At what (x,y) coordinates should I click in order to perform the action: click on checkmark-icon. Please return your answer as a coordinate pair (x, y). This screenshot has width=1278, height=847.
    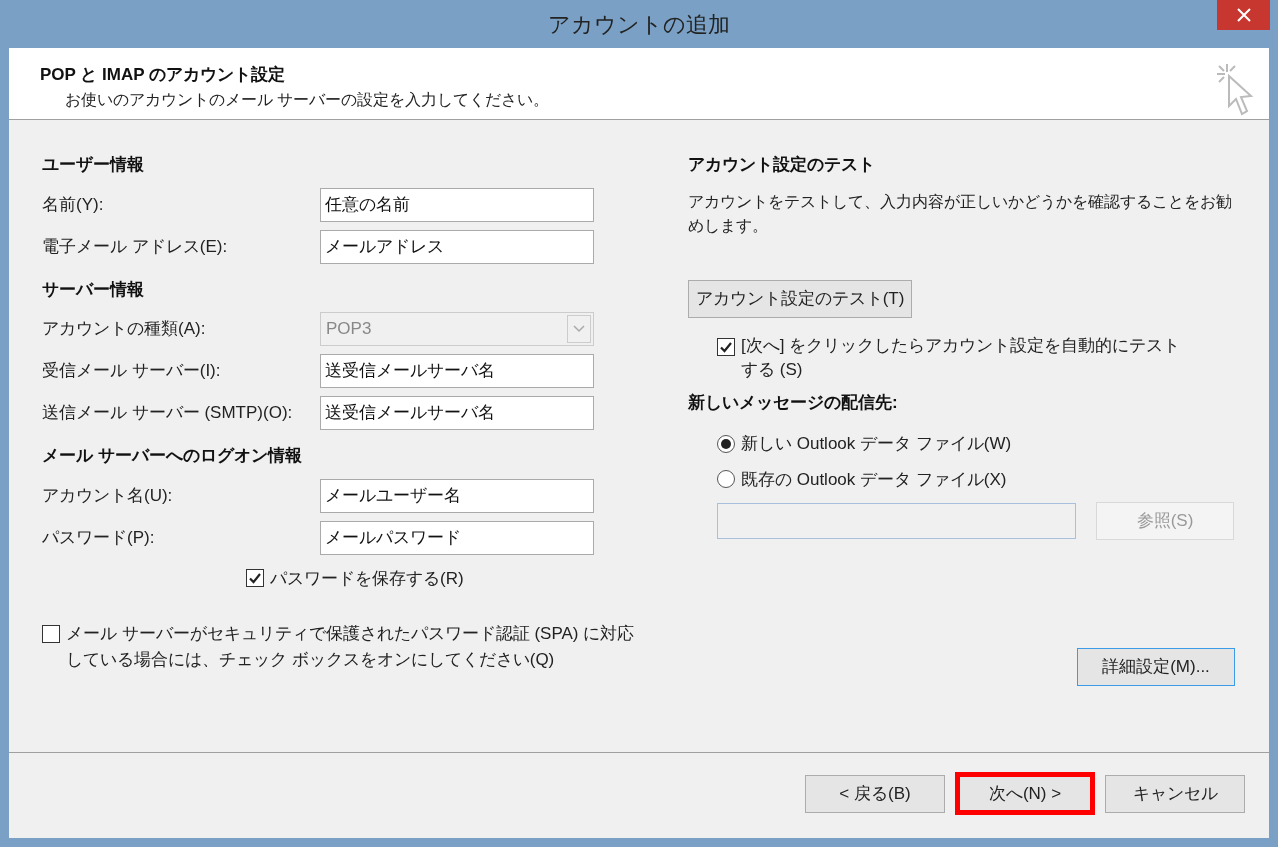
    Looking at the image, I should click on (255, 578).